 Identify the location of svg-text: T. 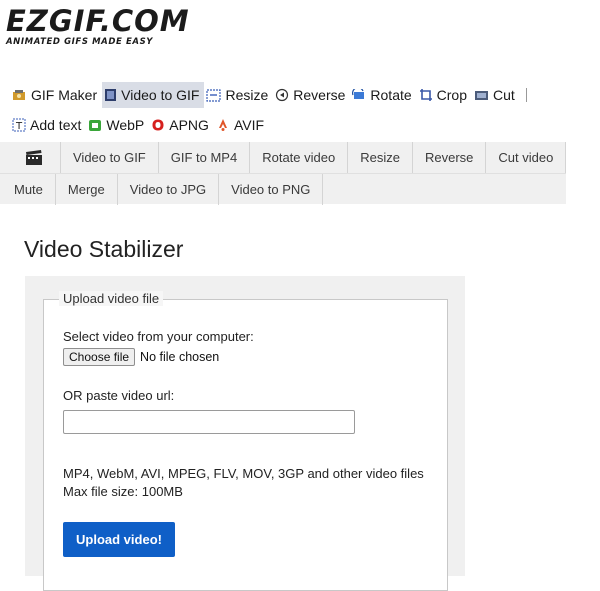
(19, 126).